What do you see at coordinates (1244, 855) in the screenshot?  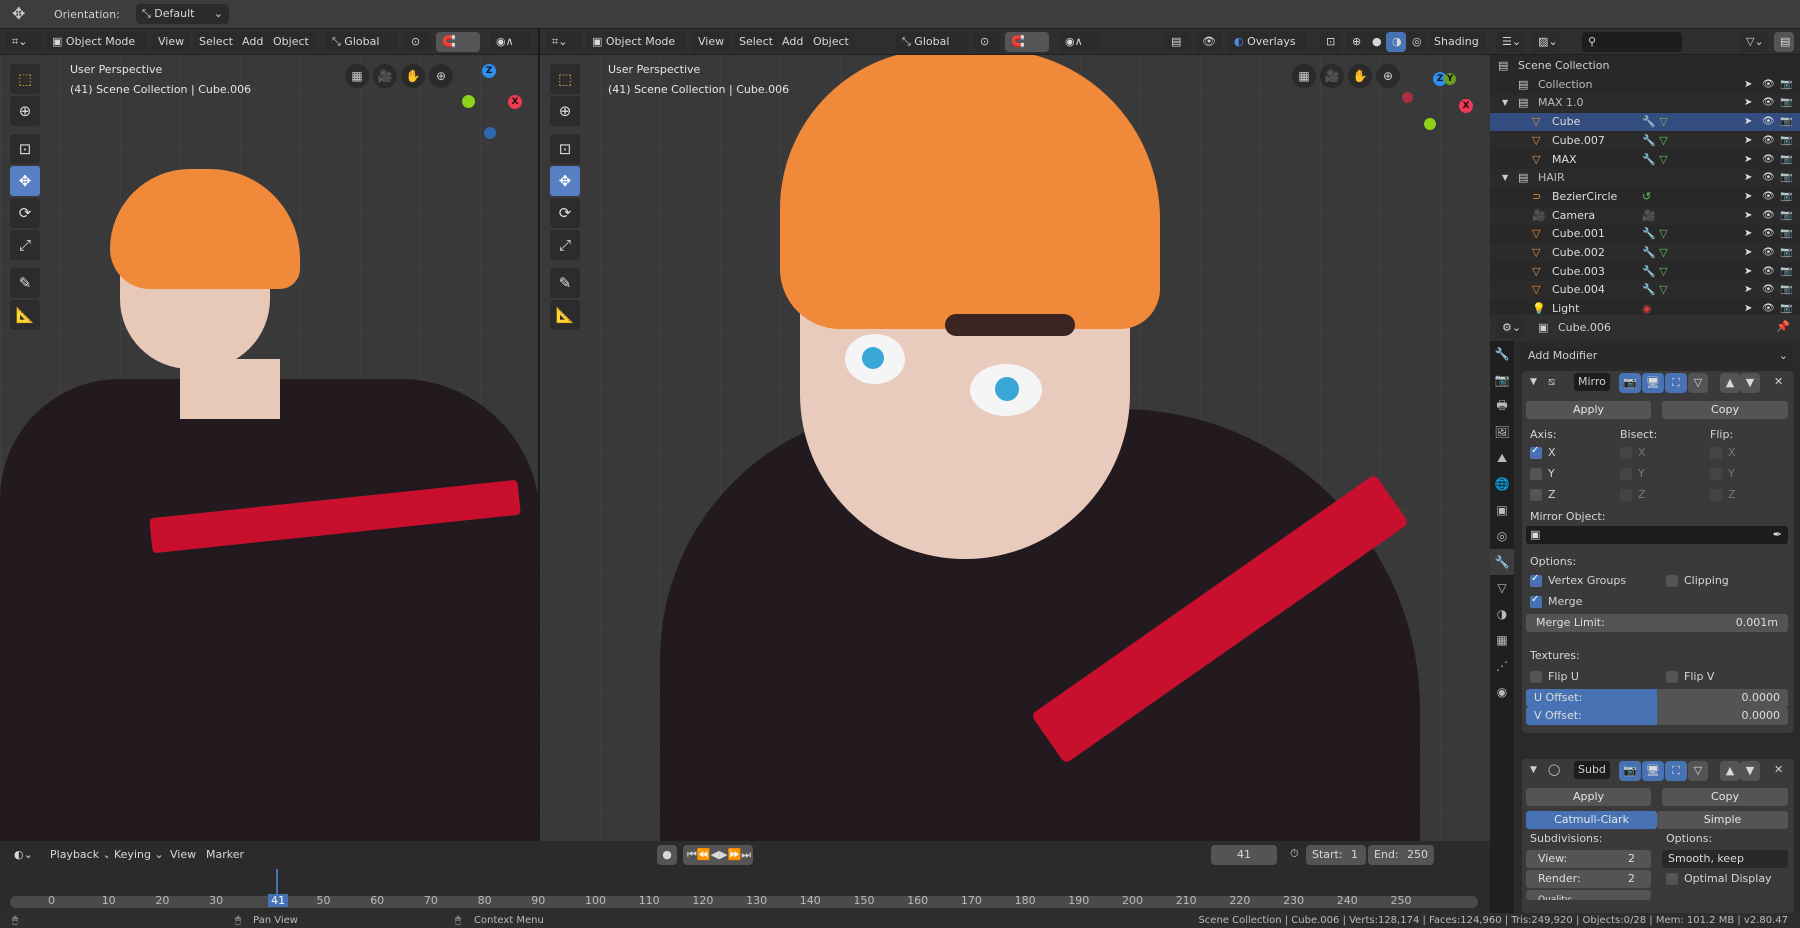 I see `current-frame-field: 41` at bounding box center [1244, 855].